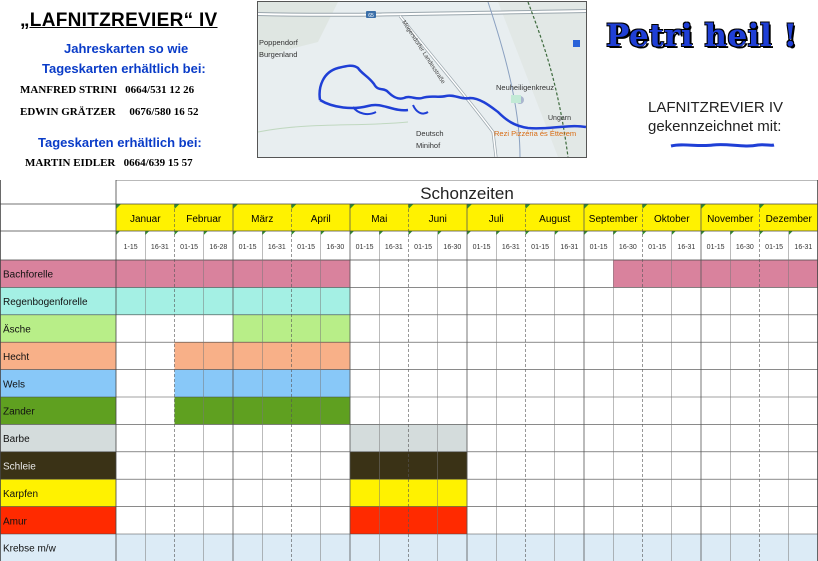 This screenshot has width=818, height=561. Describe the element at coordinates (278, 54) in the screenshot. I see `map-label-burgenland: Burgenland` at that location.